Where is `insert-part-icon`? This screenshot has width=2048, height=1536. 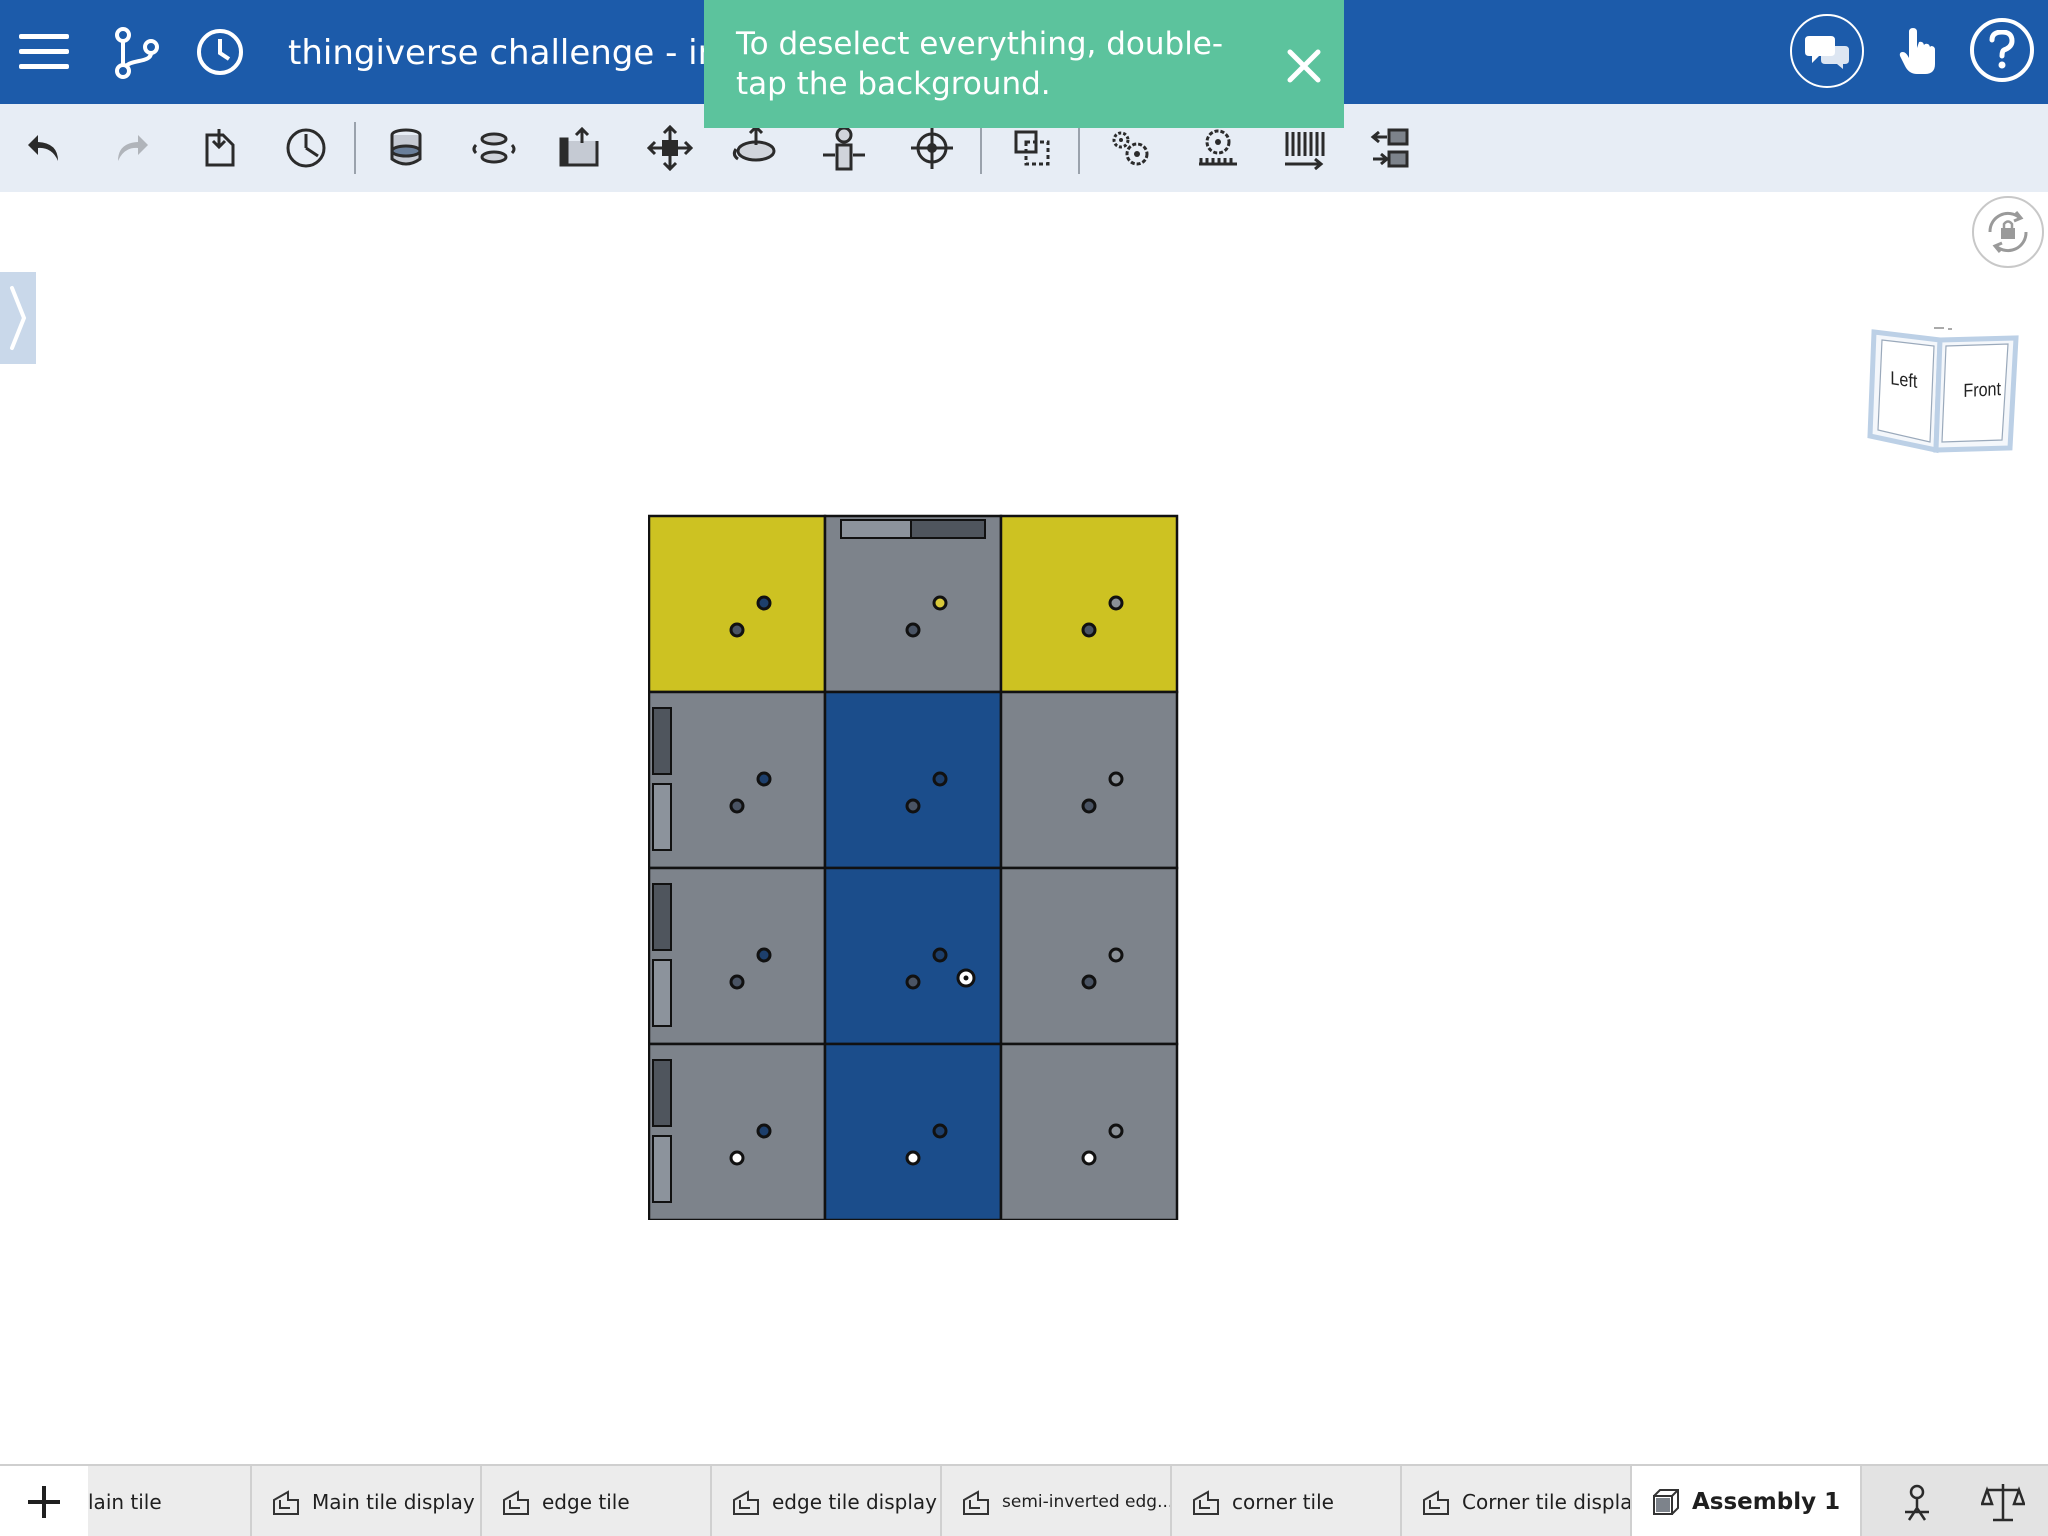 insert-part-icon is located at coordinates (220, 148).